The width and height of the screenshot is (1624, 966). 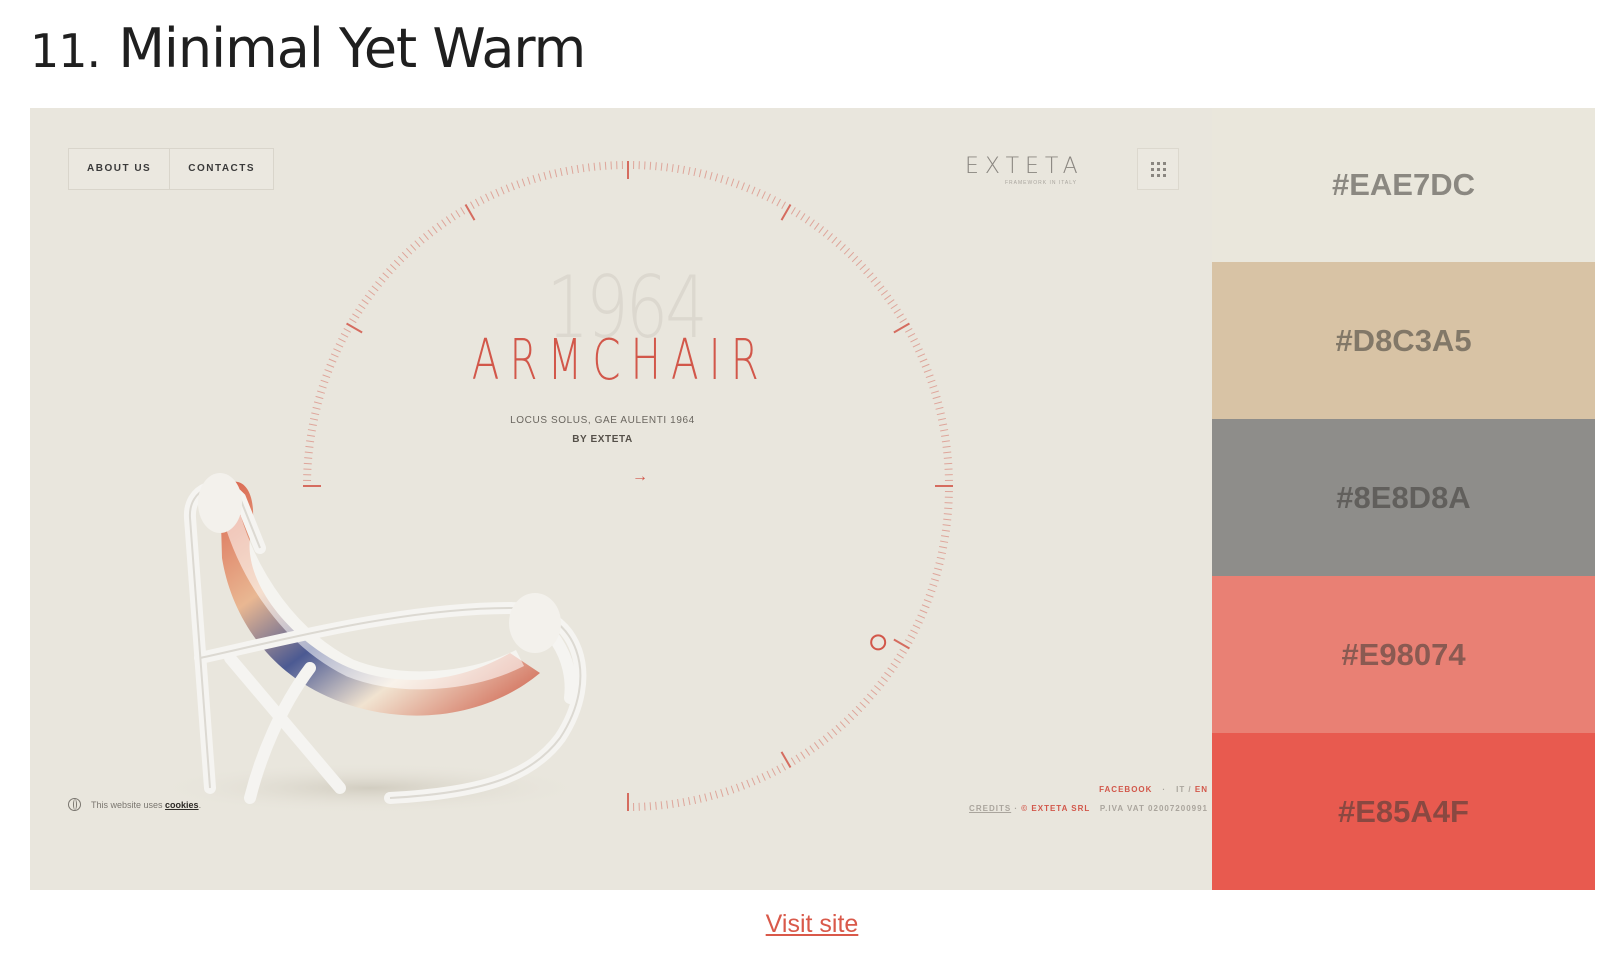 I want to click on arrow-right-icon: →, so click(x=640, y=477).